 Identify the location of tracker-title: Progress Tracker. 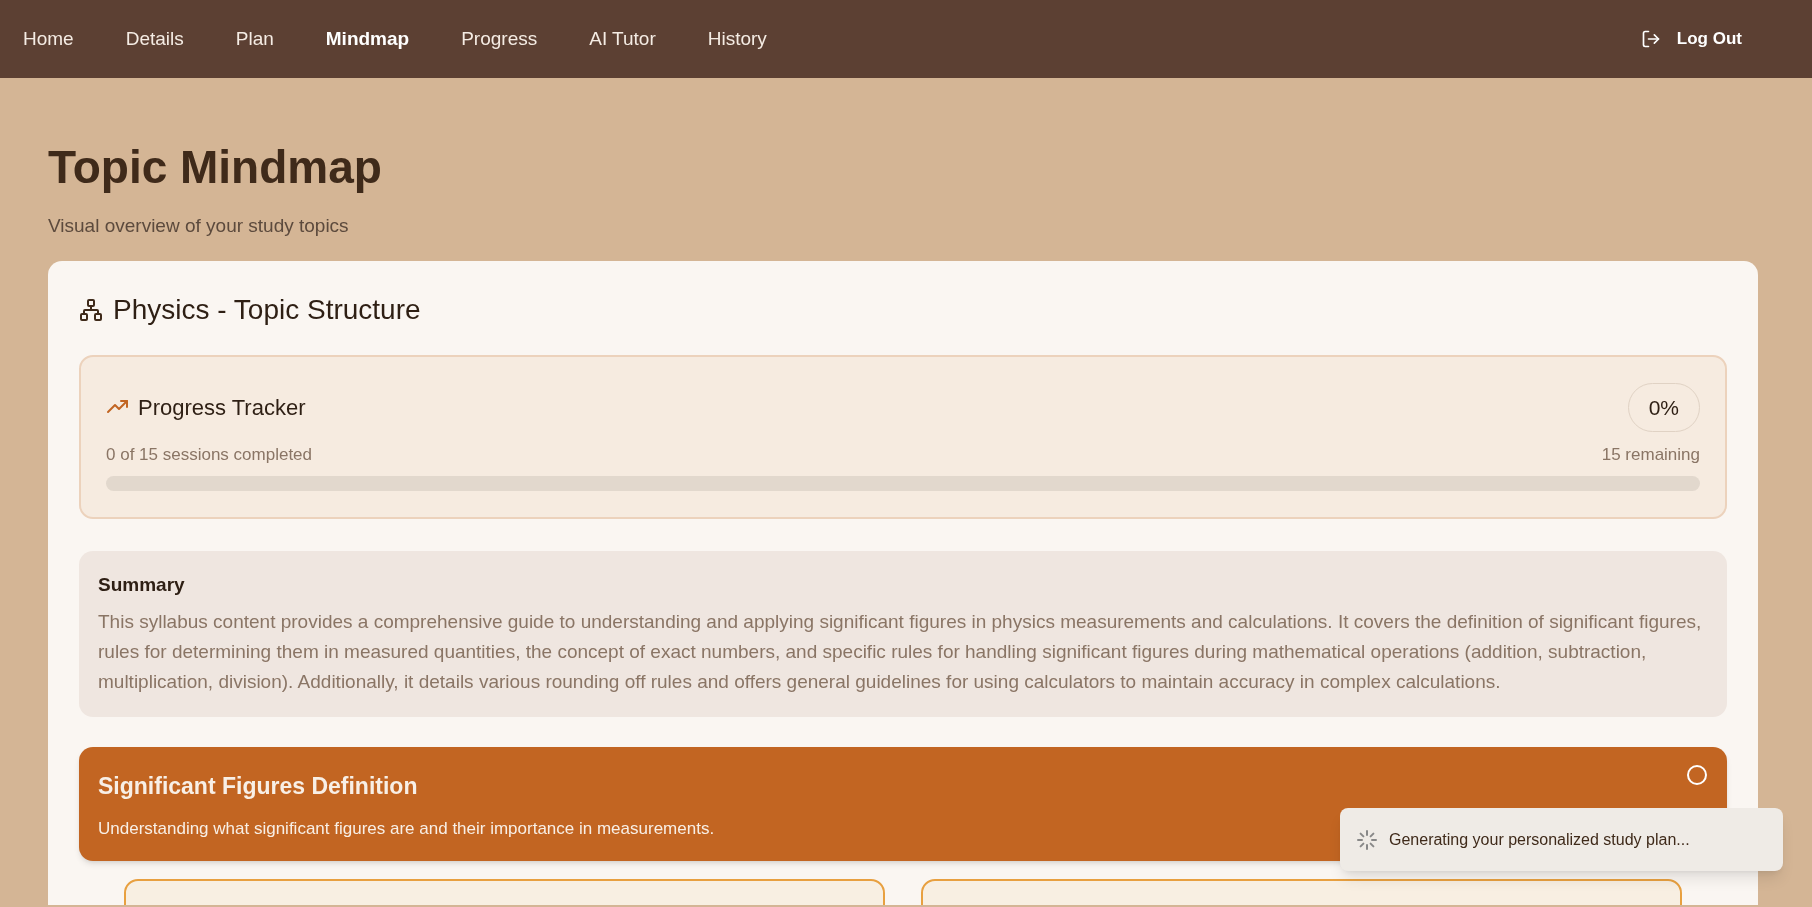
(222, 407).